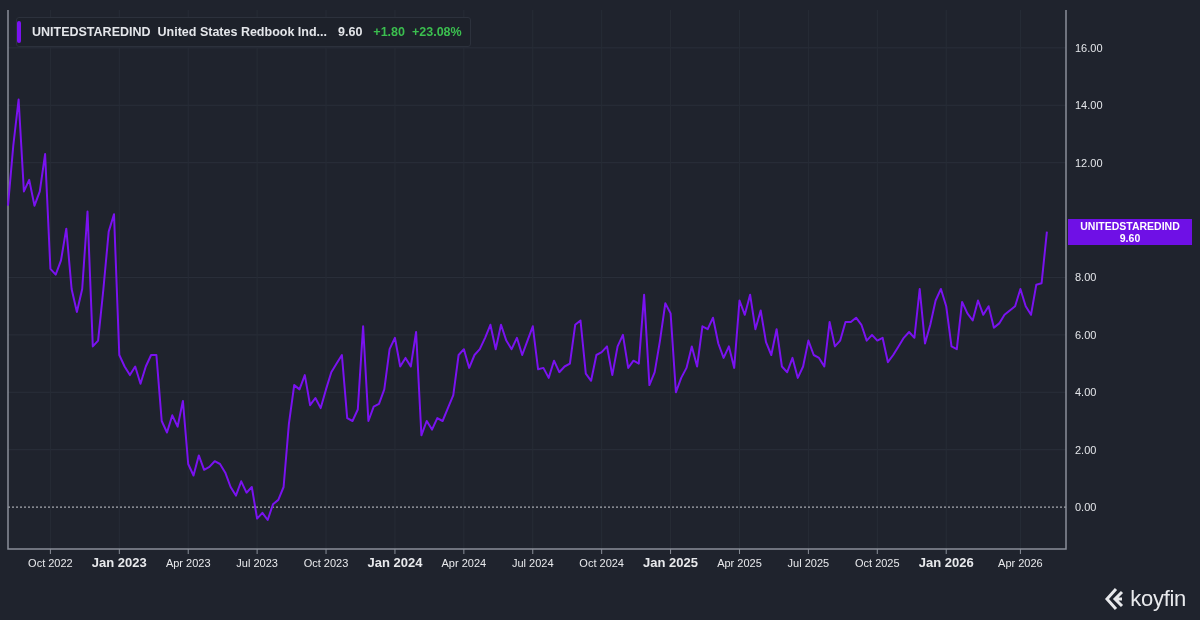 This screenshot has height=620, width=1200. I want to click on tag-ticker: UNITEDSTAREDIND, so click(1130, 225).